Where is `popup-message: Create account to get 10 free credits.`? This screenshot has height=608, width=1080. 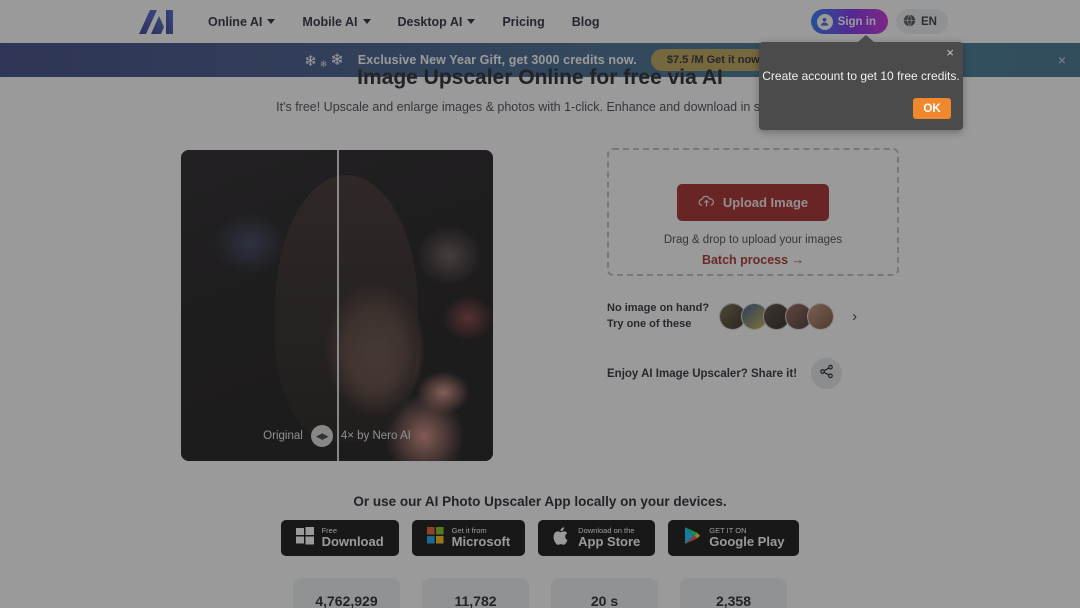 popup-message: Create account to get 10 free credits. is located at coordinates (861, 76).